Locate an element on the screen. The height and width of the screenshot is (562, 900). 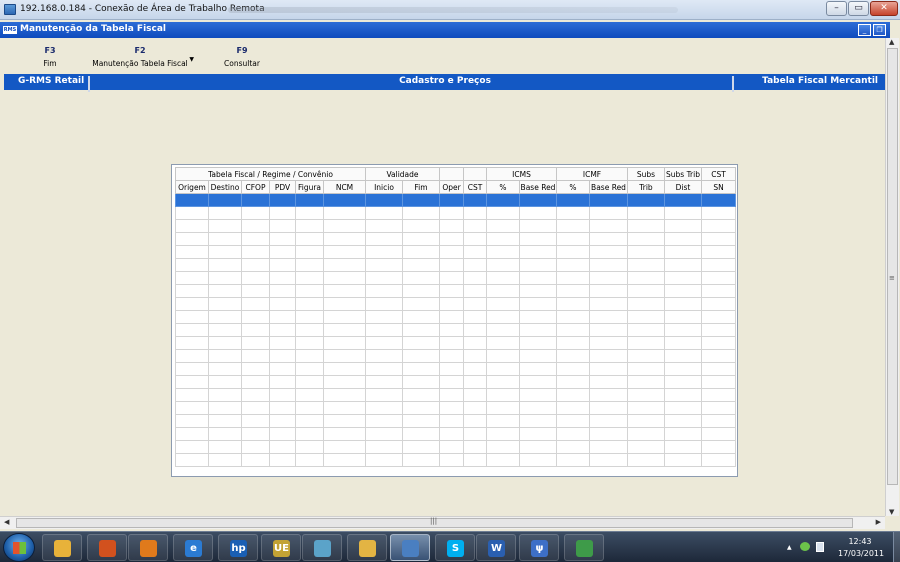
column-header: Origem is located at coordinates (192, 187).